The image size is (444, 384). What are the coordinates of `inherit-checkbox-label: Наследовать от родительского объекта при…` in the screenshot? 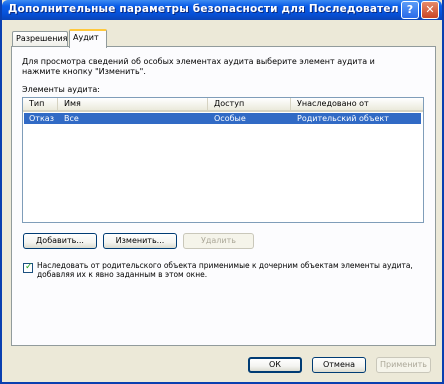 It's located at (232, 270).